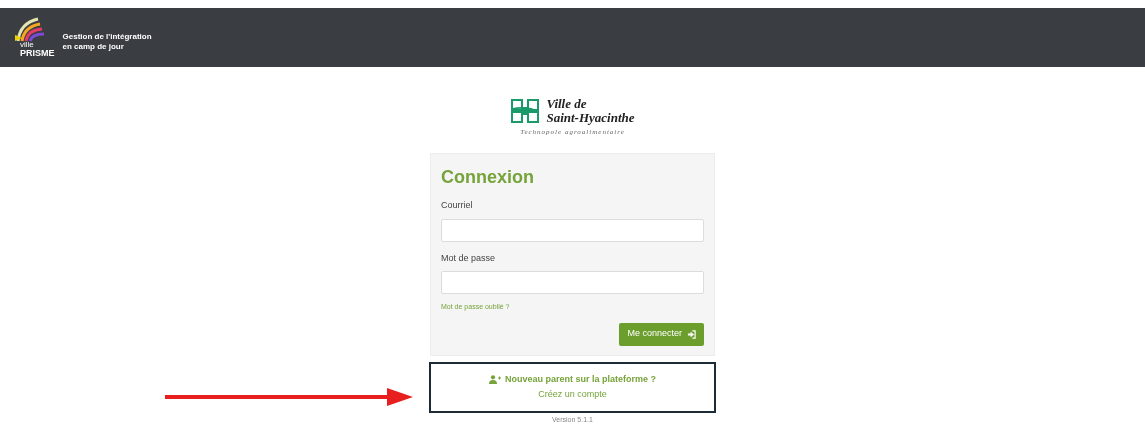 This screenshot has width=1145, height=425. Describe the element at coordinates (494, 379) in the screenshot. I see `user-plus-icon` at that location.